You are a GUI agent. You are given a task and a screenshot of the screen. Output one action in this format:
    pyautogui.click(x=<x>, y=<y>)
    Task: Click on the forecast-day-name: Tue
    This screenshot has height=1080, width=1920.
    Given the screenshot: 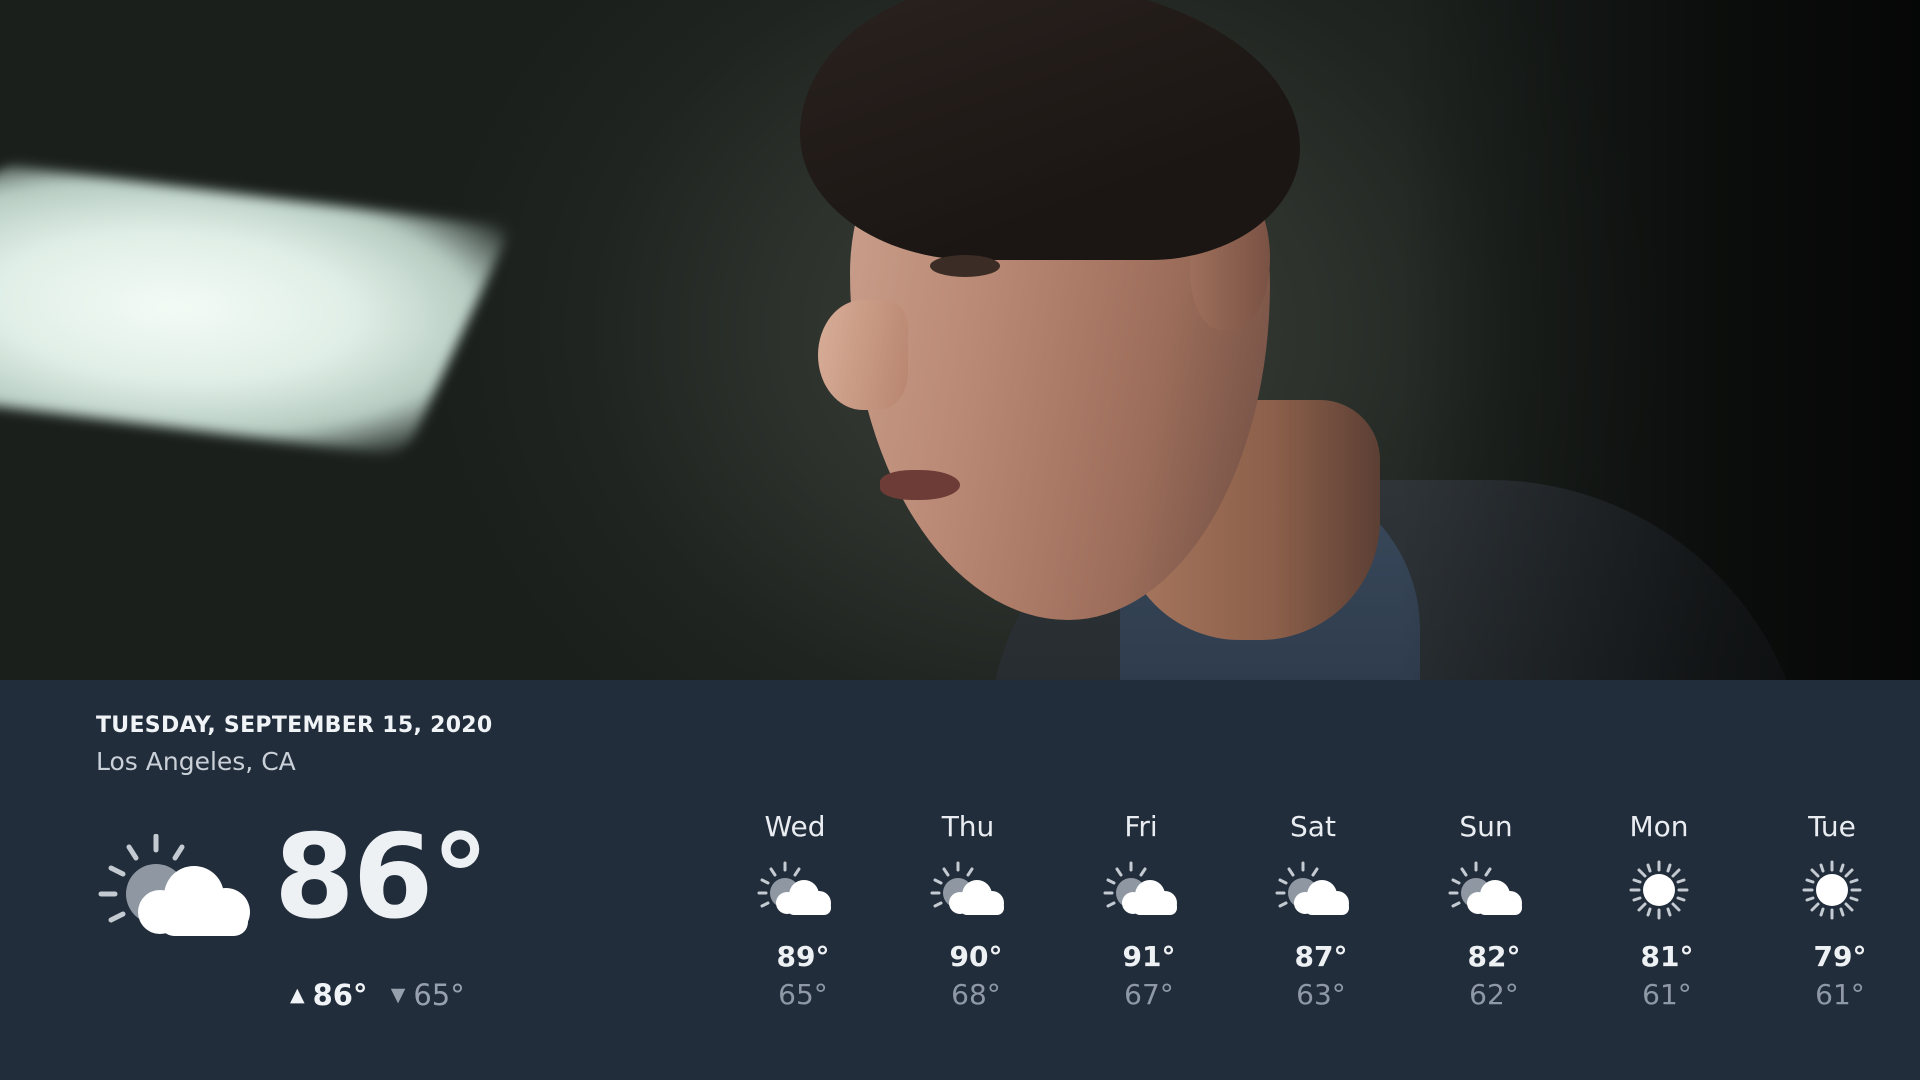 What is the action you would take?
    pyautogui.click(x=1832, y=826)
    